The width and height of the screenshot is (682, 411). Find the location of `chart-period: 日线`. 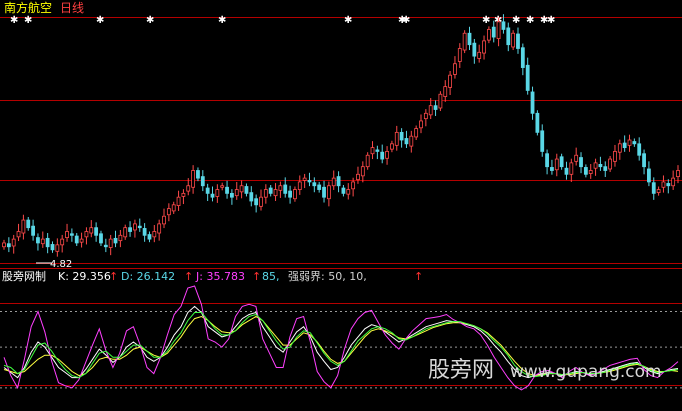

chart-period: 日线 is located at coordinates (72, 8).